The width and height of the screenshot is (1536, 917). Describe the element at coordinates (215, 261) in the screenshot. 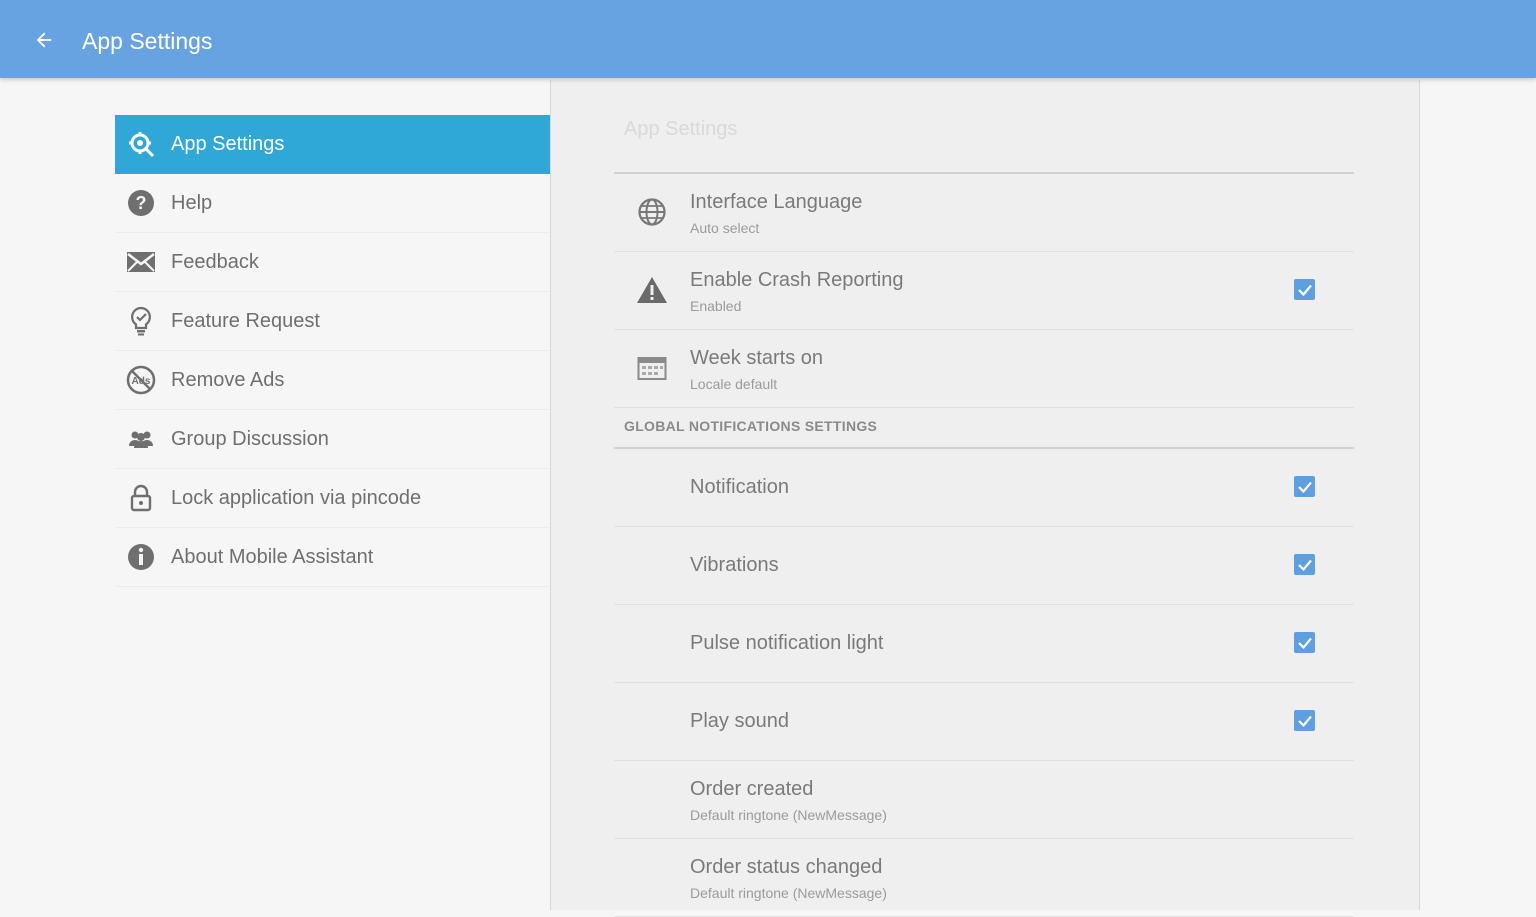

I see `sidebar-item-label: Feedback` at that location.